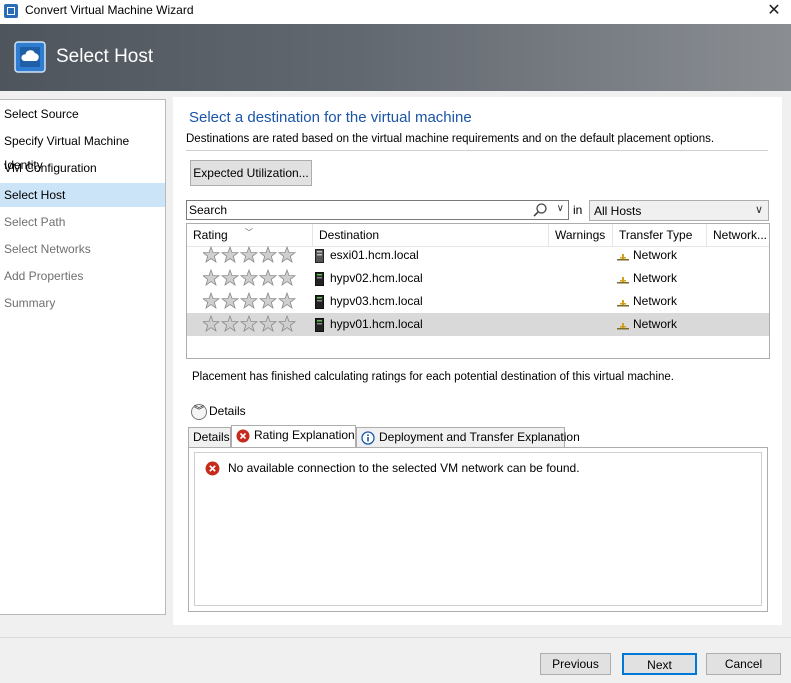 This screenshot has width=791, height=683. What do you see at coordinates (618, 211) in the screenshot?
I see `search-scope-value: All Hosts` at bounding box center [618, 211].